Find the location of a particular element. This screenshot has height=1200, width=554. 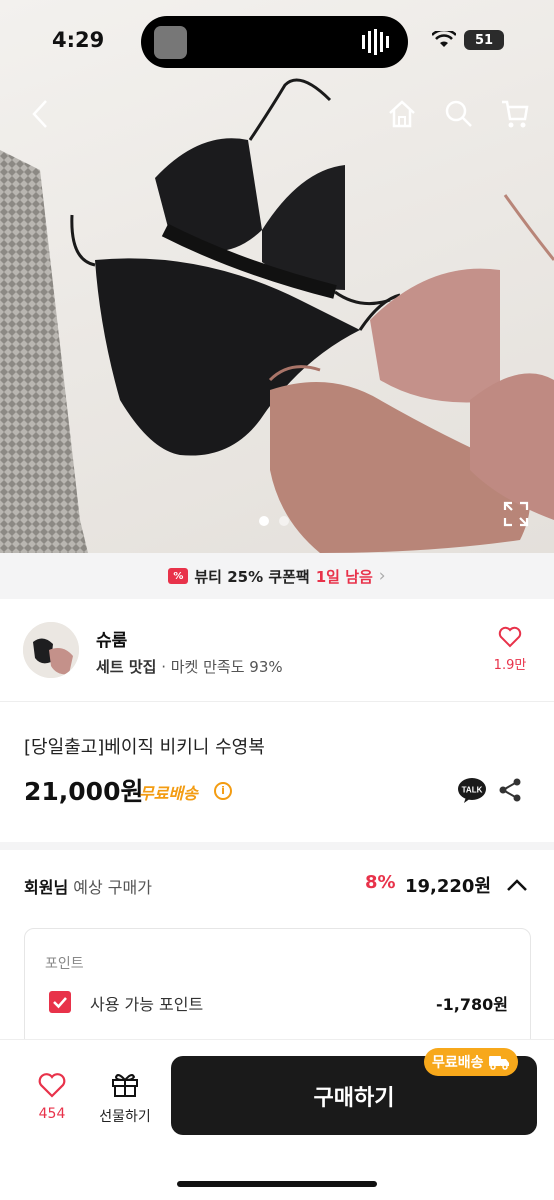

status-time: 4:29 is located at coordinates (78, 40).